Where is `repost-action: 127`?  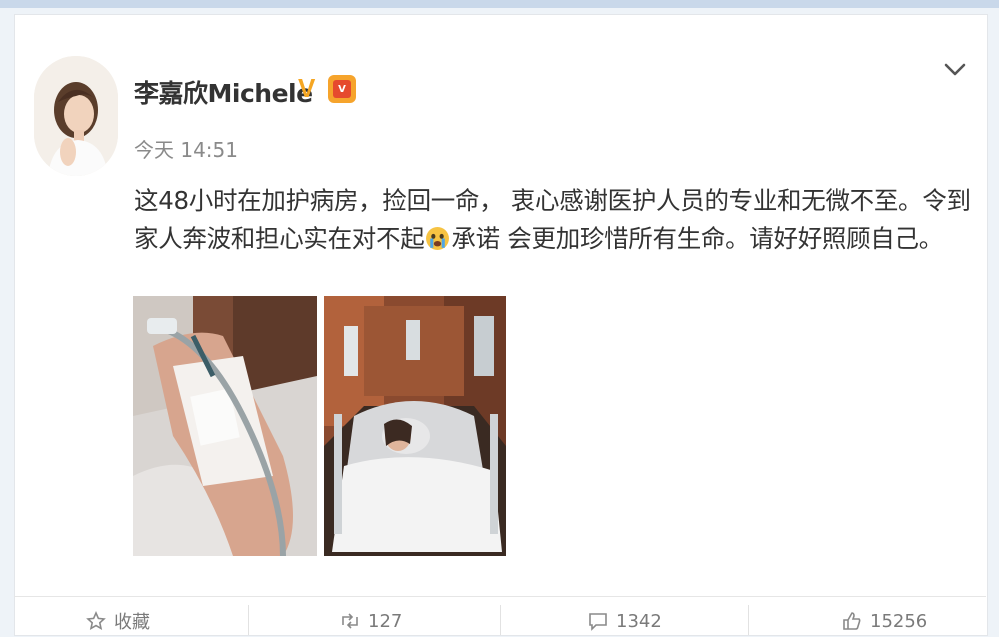 repost-action: 127 is located at coordinates (371, 621).